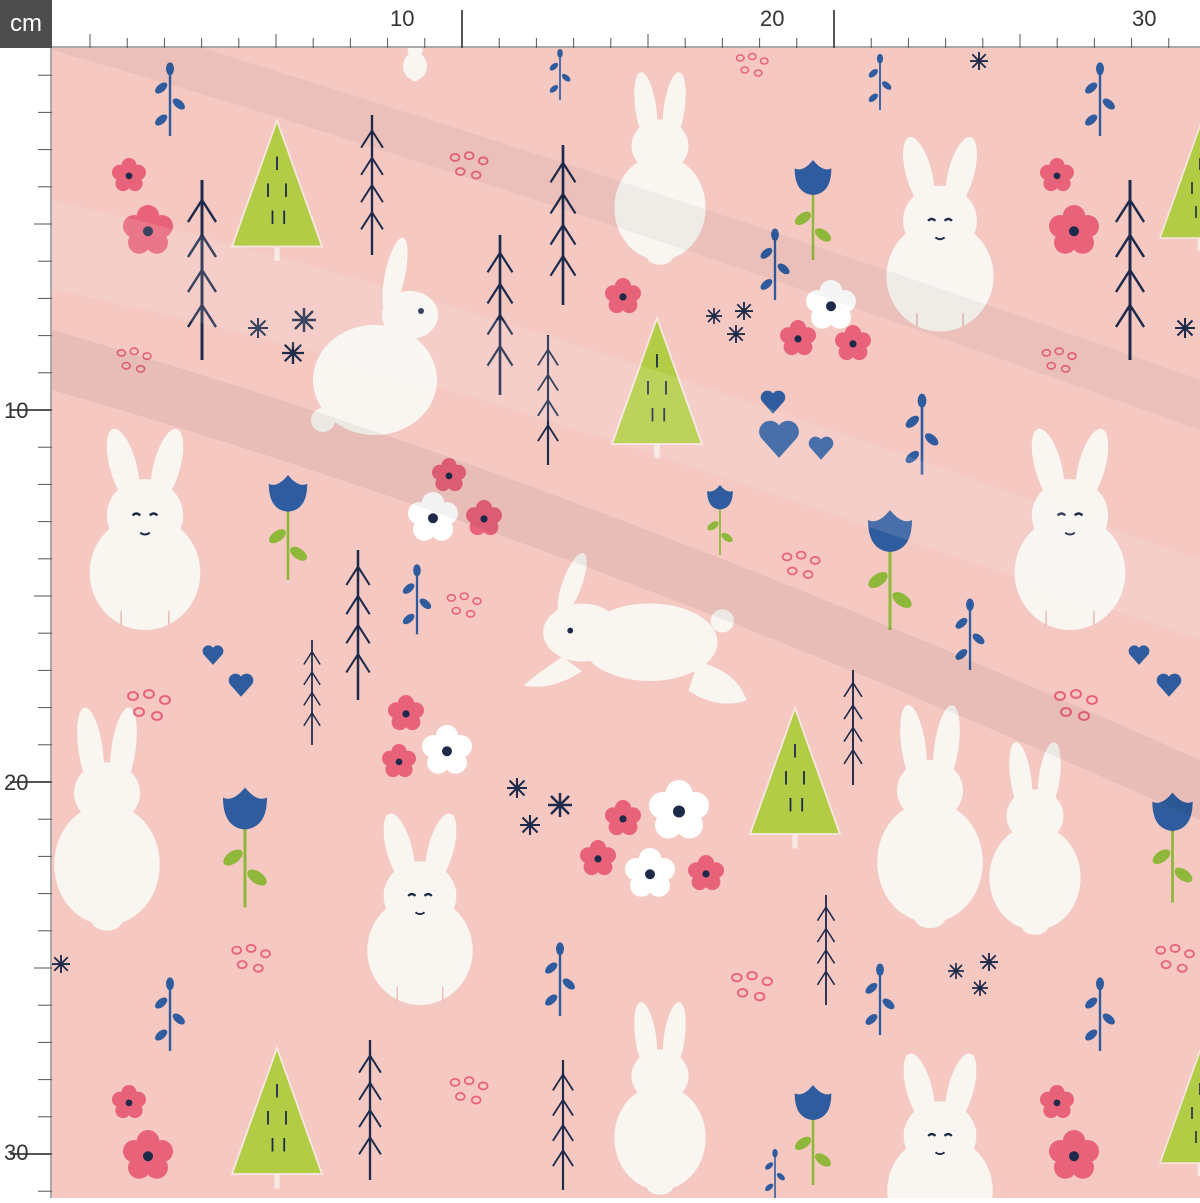 The width and height of the screenshot is (1200, 1203). I want to click on top-ruler-ticks, so click(626, 29).